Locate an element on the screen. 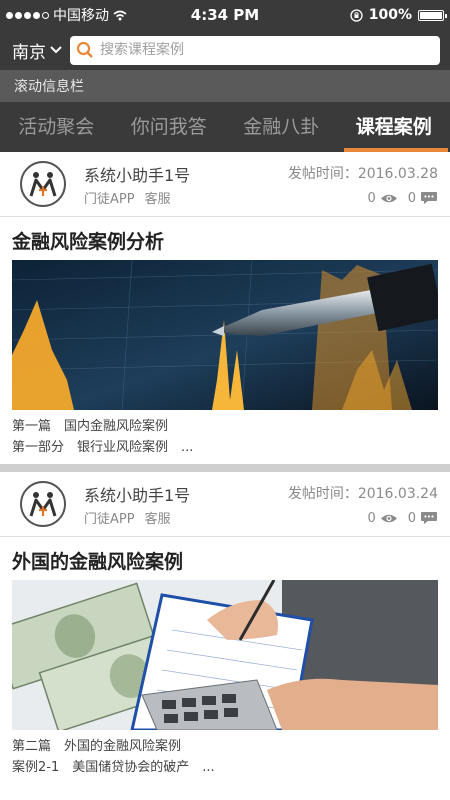 Image resolution: width=450 pixels, height=800 pixels. signal-strength-icon is located at coordinates (27, 15).